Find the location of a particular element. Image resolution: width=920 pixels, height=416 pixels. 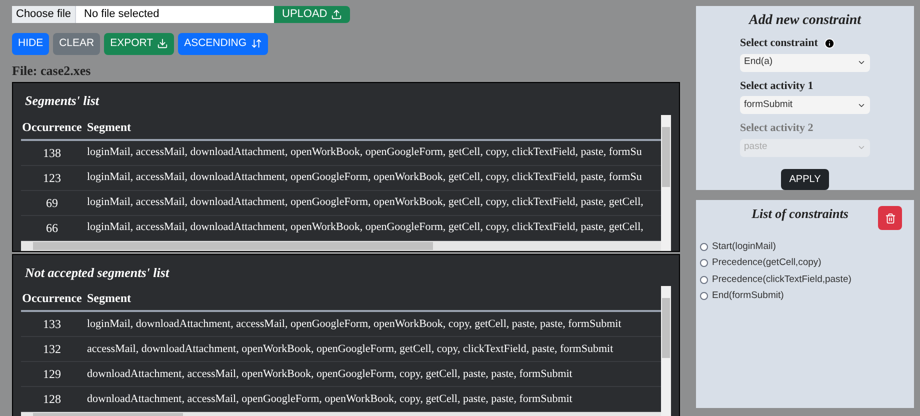

horizontal-scrollbar is located at coordinates (341, 245).